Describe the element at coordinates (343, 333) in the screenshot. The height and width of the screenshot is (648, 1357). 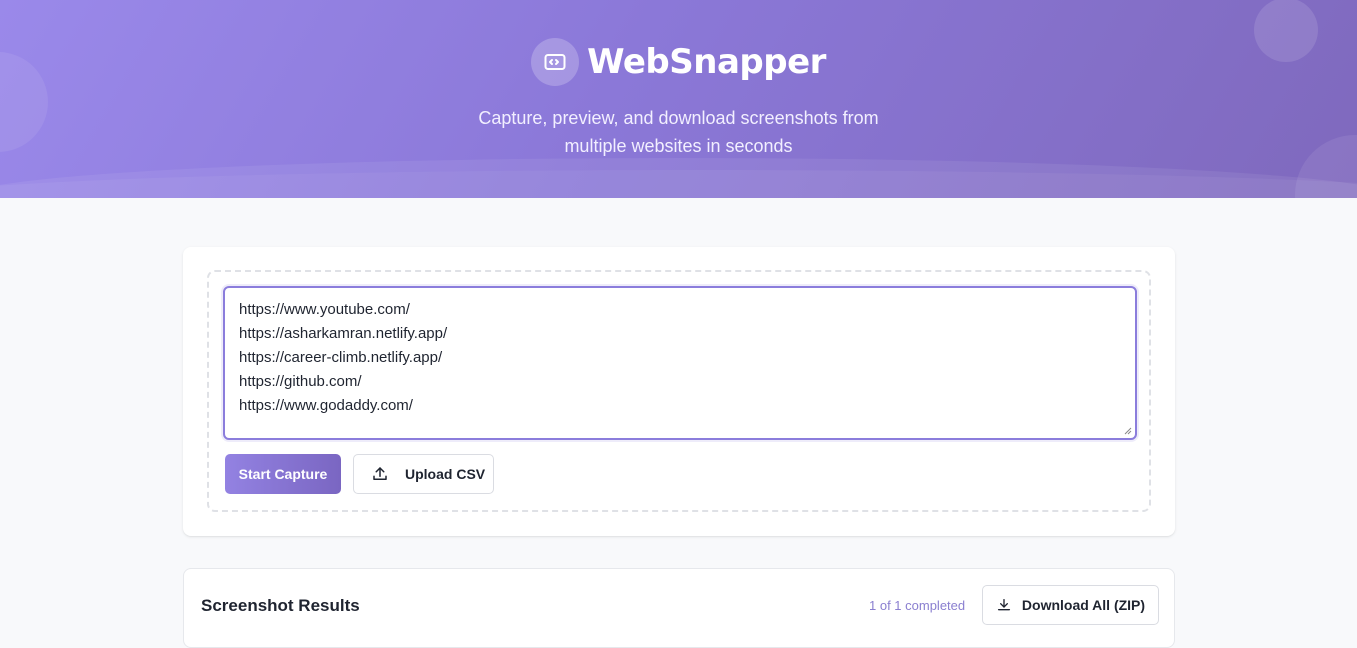
I see `url-line: https://asharkamran.netlify.app/` at that location.